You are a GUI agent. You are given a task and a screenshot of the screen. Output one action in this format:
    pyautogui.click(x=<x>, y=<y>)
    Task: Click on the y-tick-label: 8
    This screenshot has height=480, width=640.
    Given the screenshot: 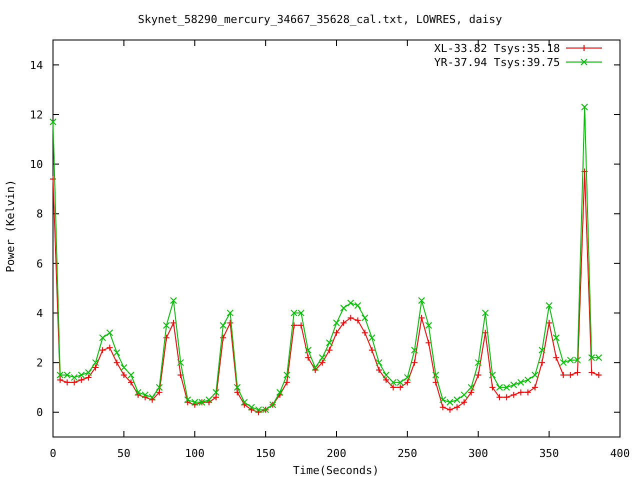 What is the action you would take?
    pyautogui.click(x=39, y=214)
    